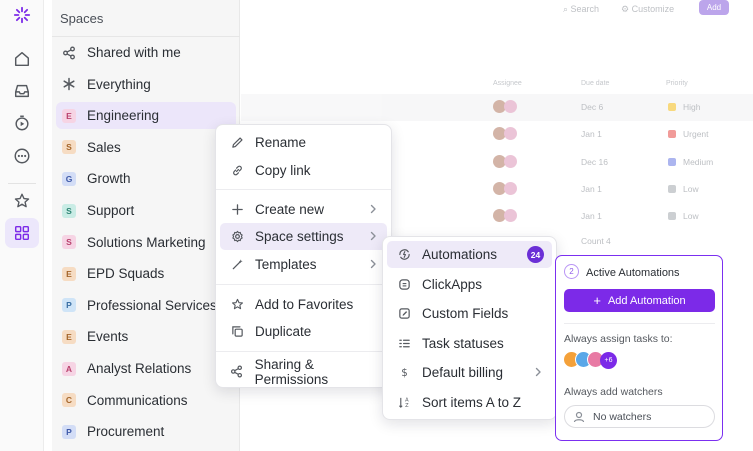 This screenshot has width=753, height=451. What do you see at coordinates (283, 331) in the screenshot?
I see `menu-item-label: Duplicate` at bounding box center [283, 331].